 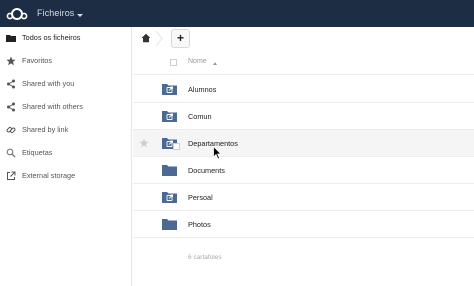 I want to click on sidebar-item-external-storage: External storage, so click(x=66, y=176).